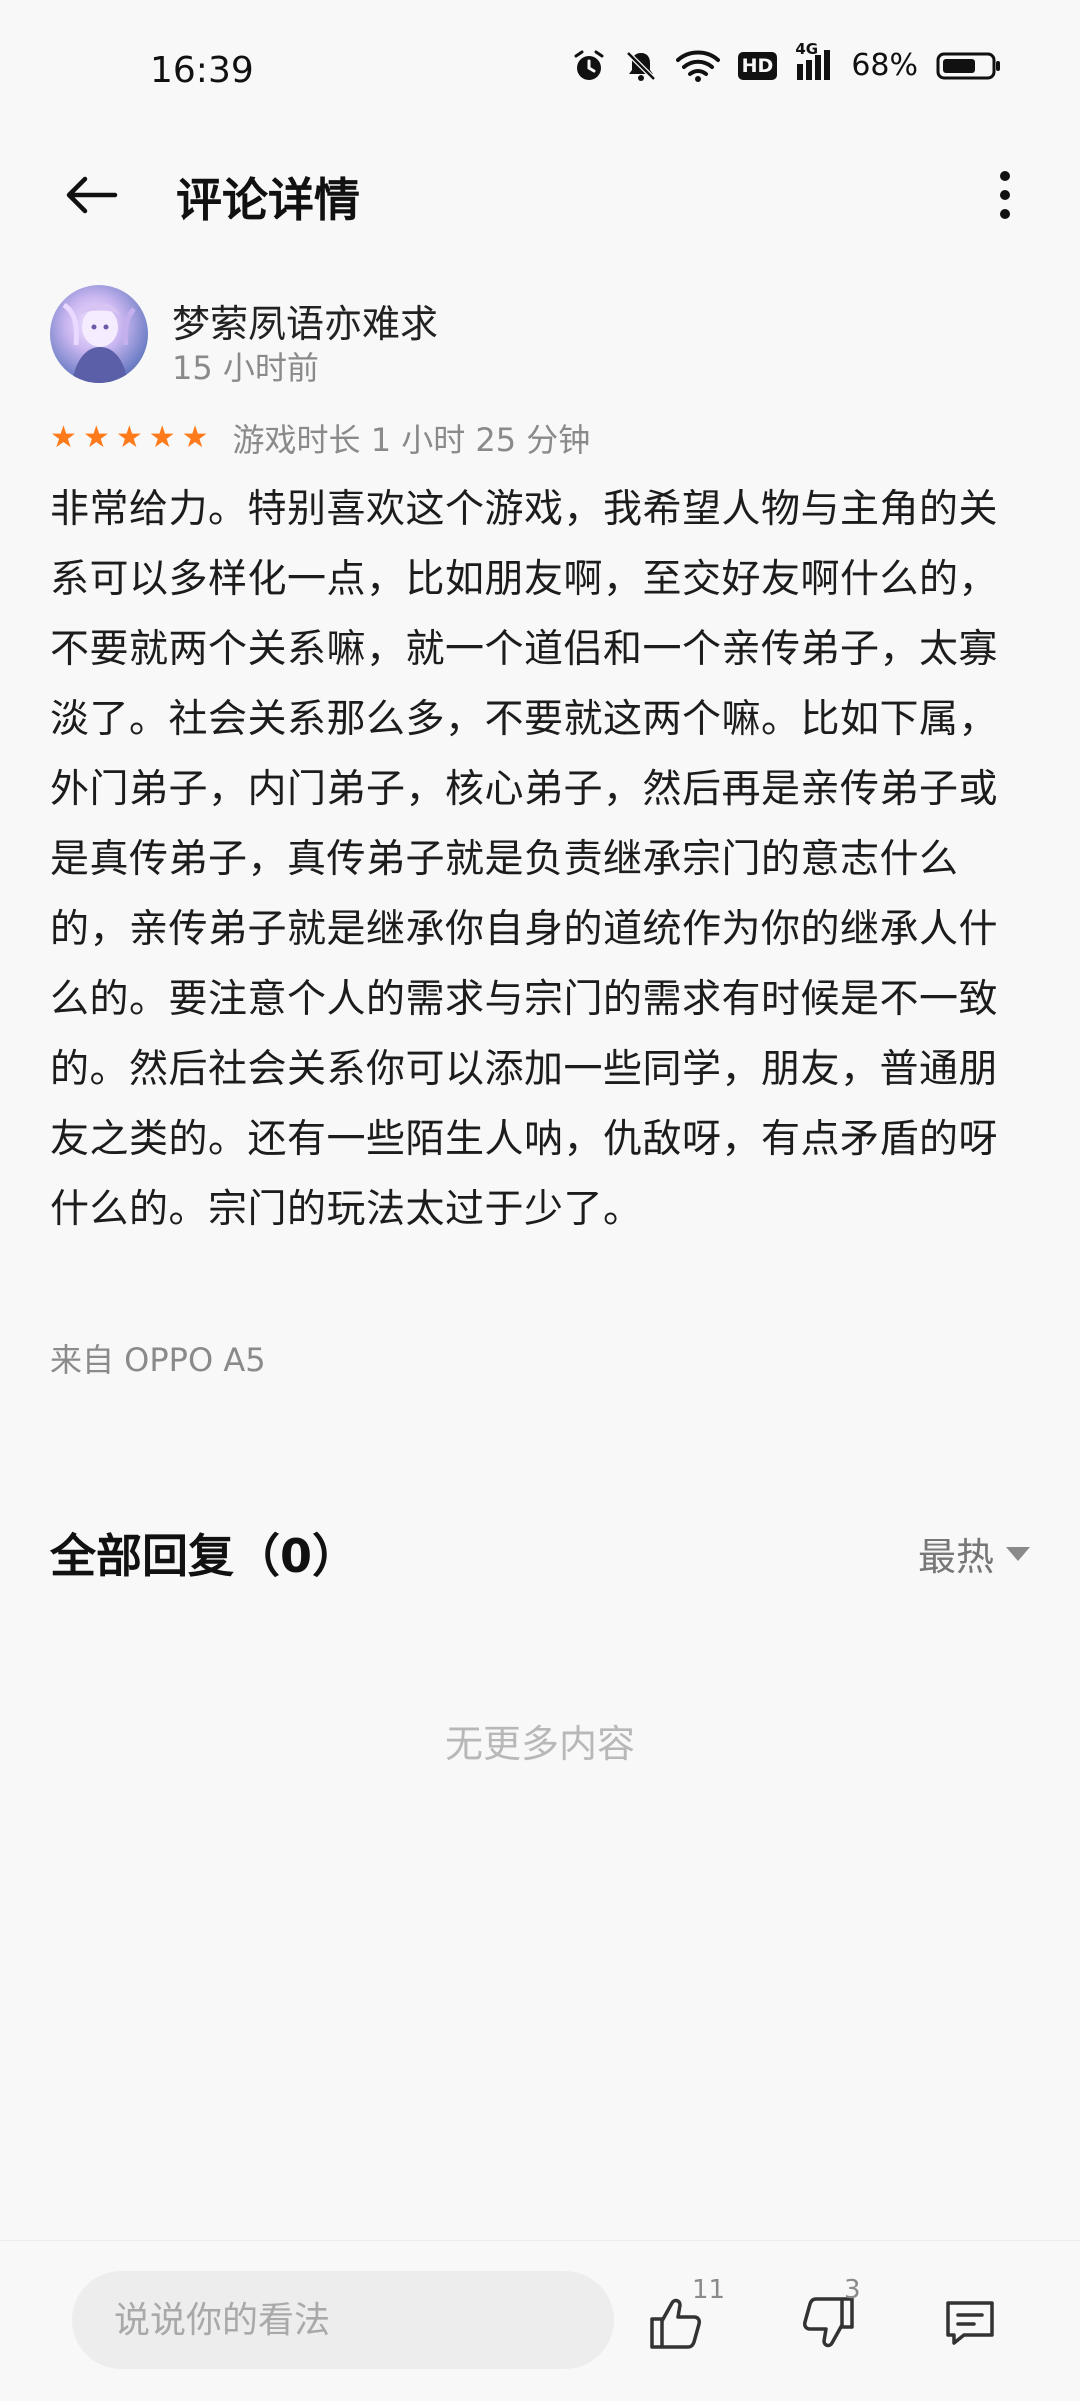 This screenshot has height=2401, width=1080. I want to click on back-button, so click(91, 195).